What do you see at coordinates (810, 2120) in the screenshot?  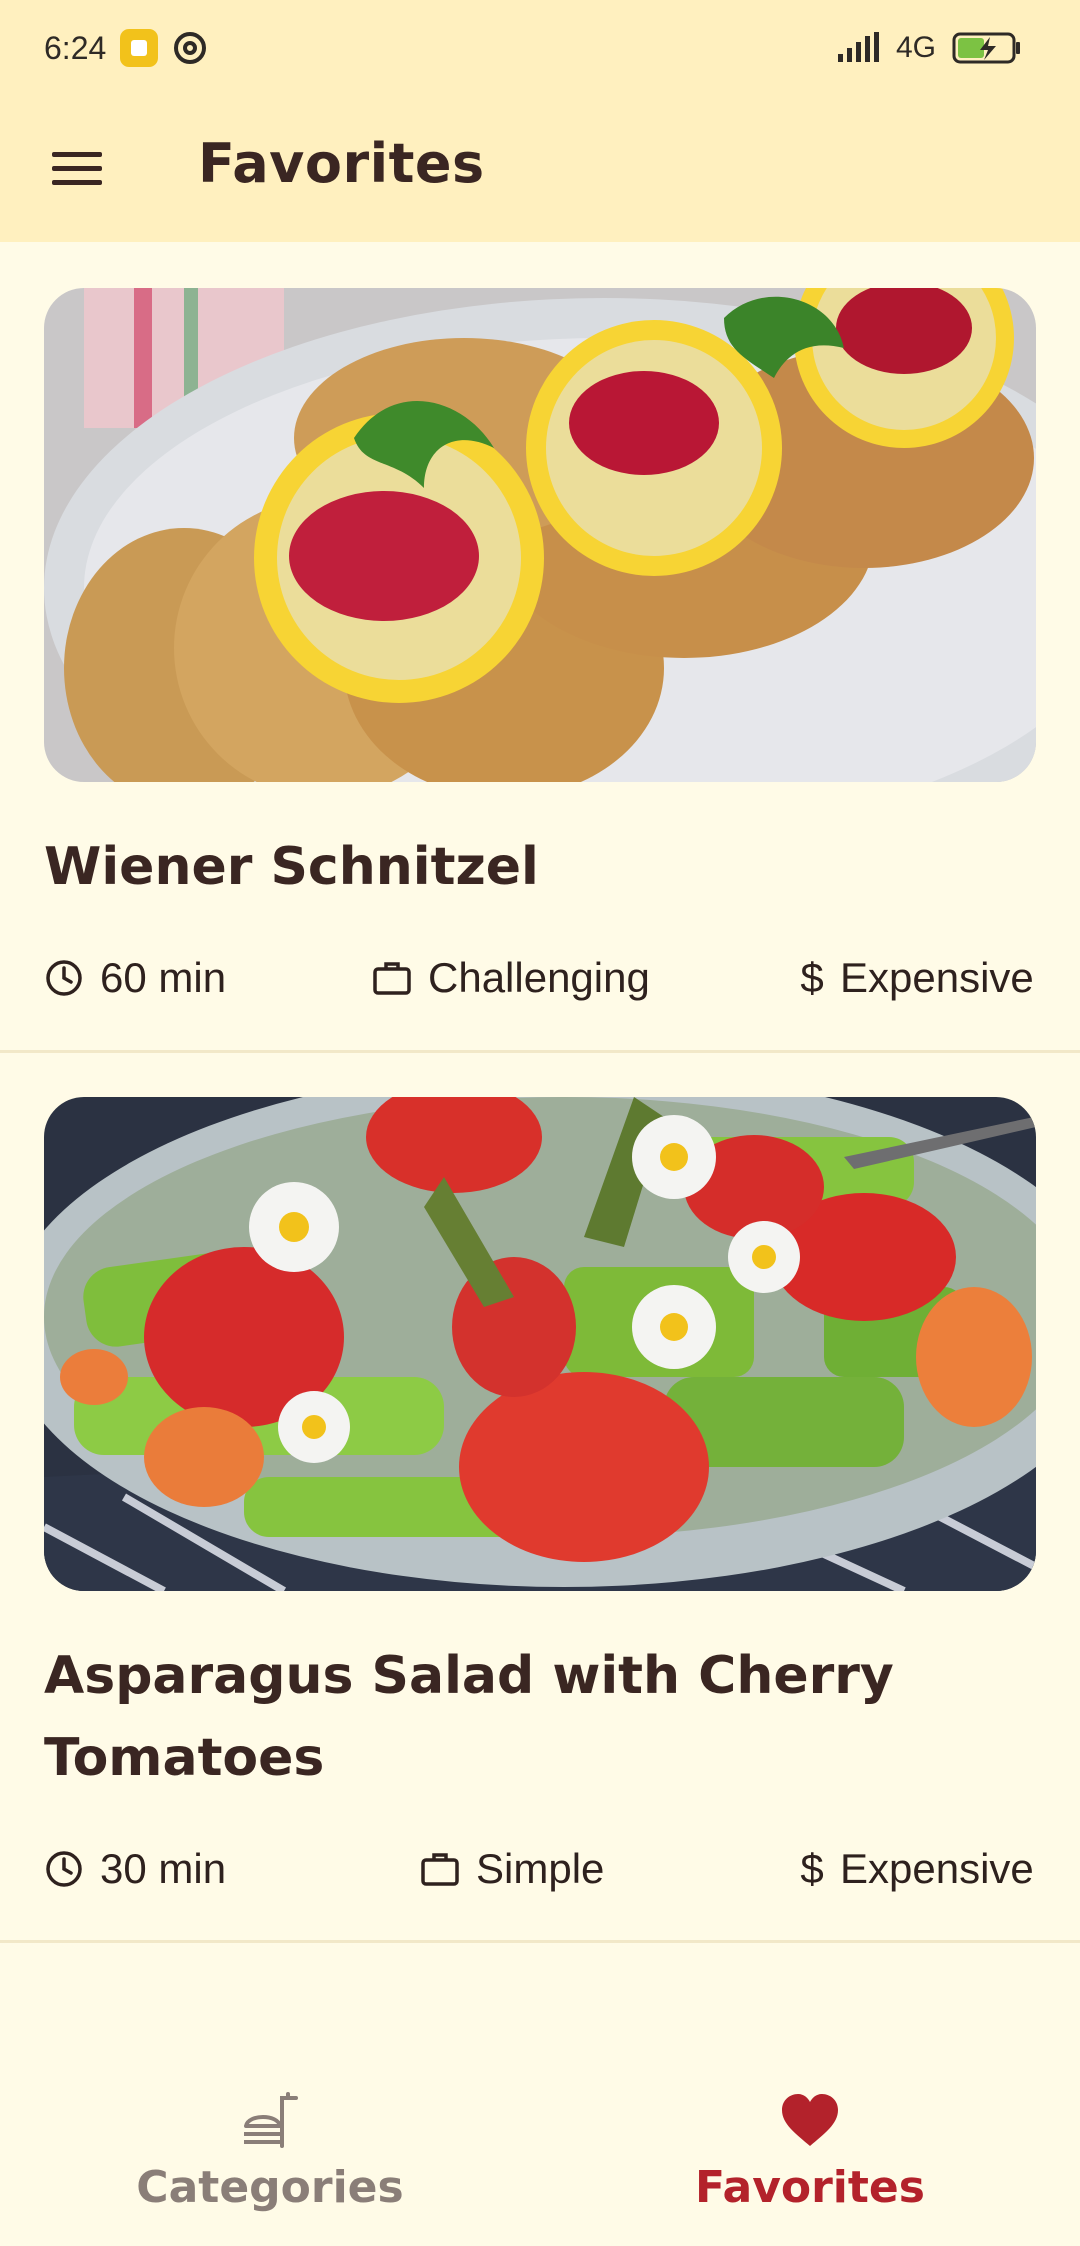 I see `heart-icon` at bounding box center [810, 2120].